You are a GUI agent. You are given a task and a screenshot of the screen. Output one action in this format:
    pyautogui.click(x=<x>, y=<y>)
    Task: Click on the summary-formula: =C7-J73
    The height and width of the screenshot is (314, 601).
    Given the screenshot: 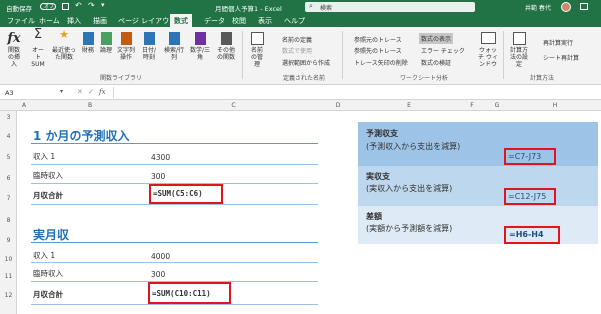 What is the action you would take?
    pyautogui.click(x=525, y=156)
    